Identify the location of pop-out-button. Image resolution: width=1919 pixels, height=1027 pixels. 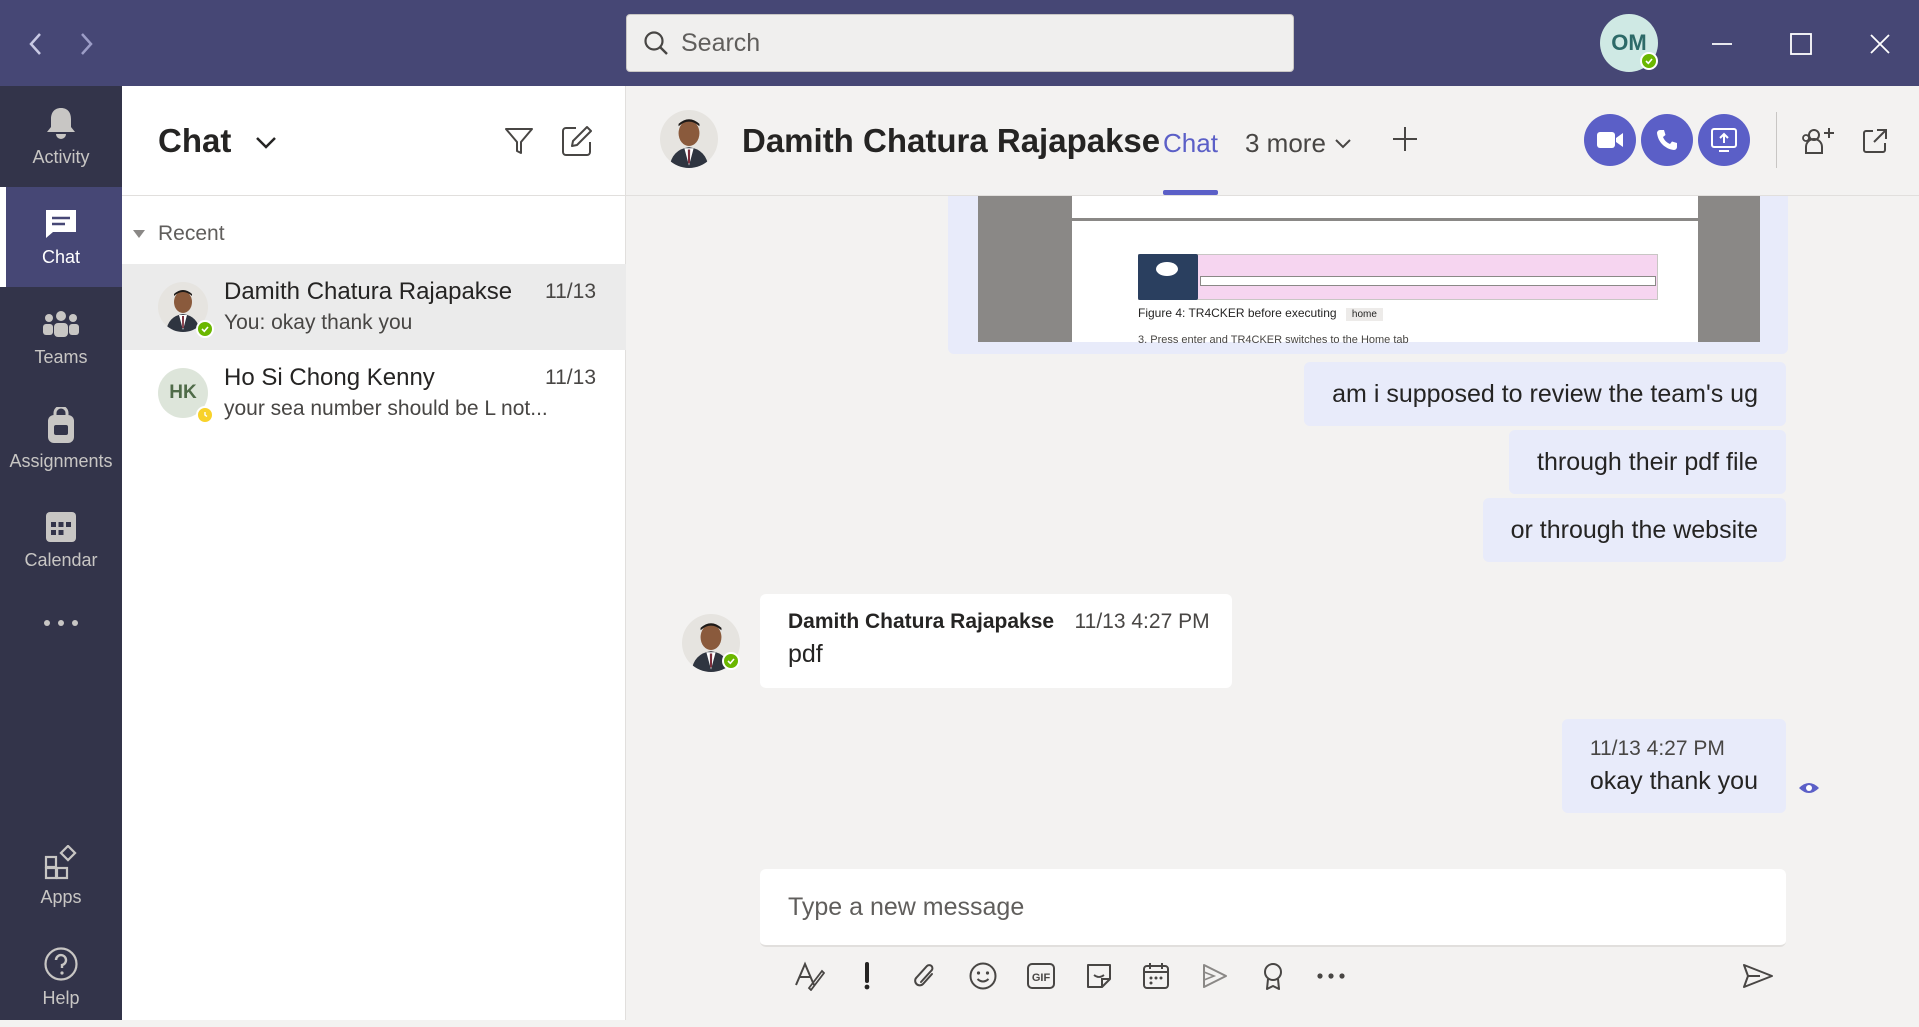
(1875, 141).